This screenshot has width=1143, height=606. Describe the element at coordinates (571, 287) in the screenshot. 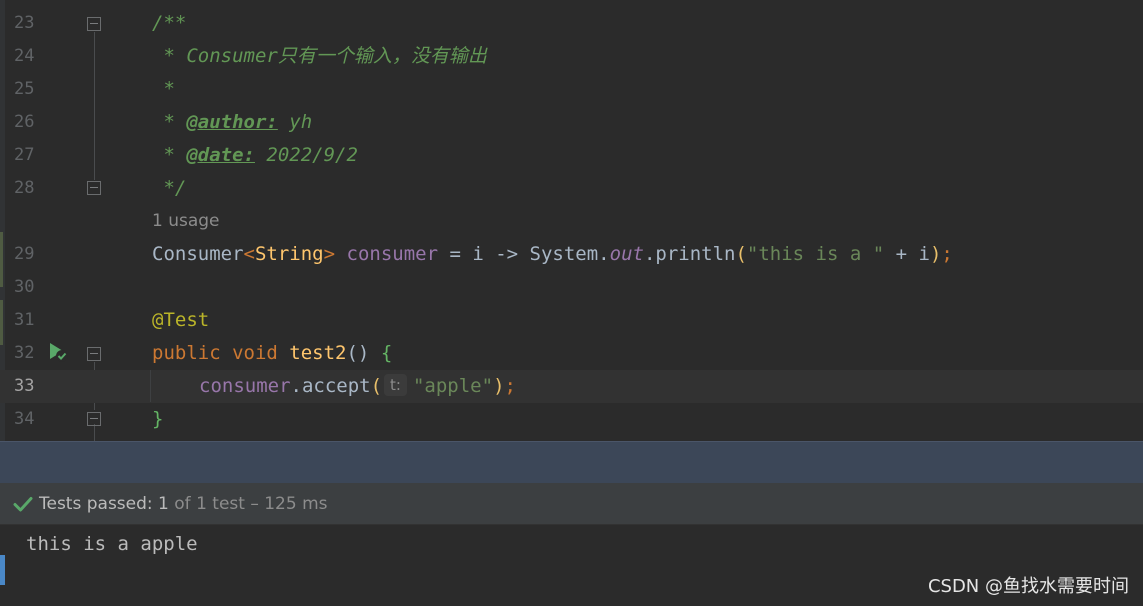

I see `code-line: 30` at that location.